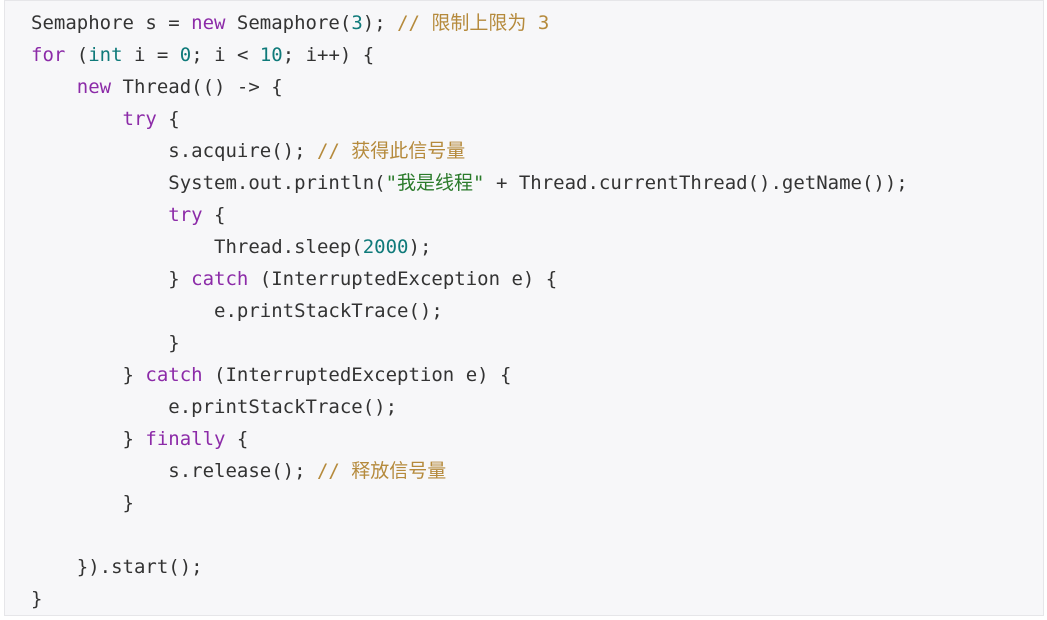 This screenshot has width=1047, height=620. What do you see at coordinates (179, 87) in the screenshot?
I see `code-line: new Thread(() -> {` at bounding box center [179, 87].